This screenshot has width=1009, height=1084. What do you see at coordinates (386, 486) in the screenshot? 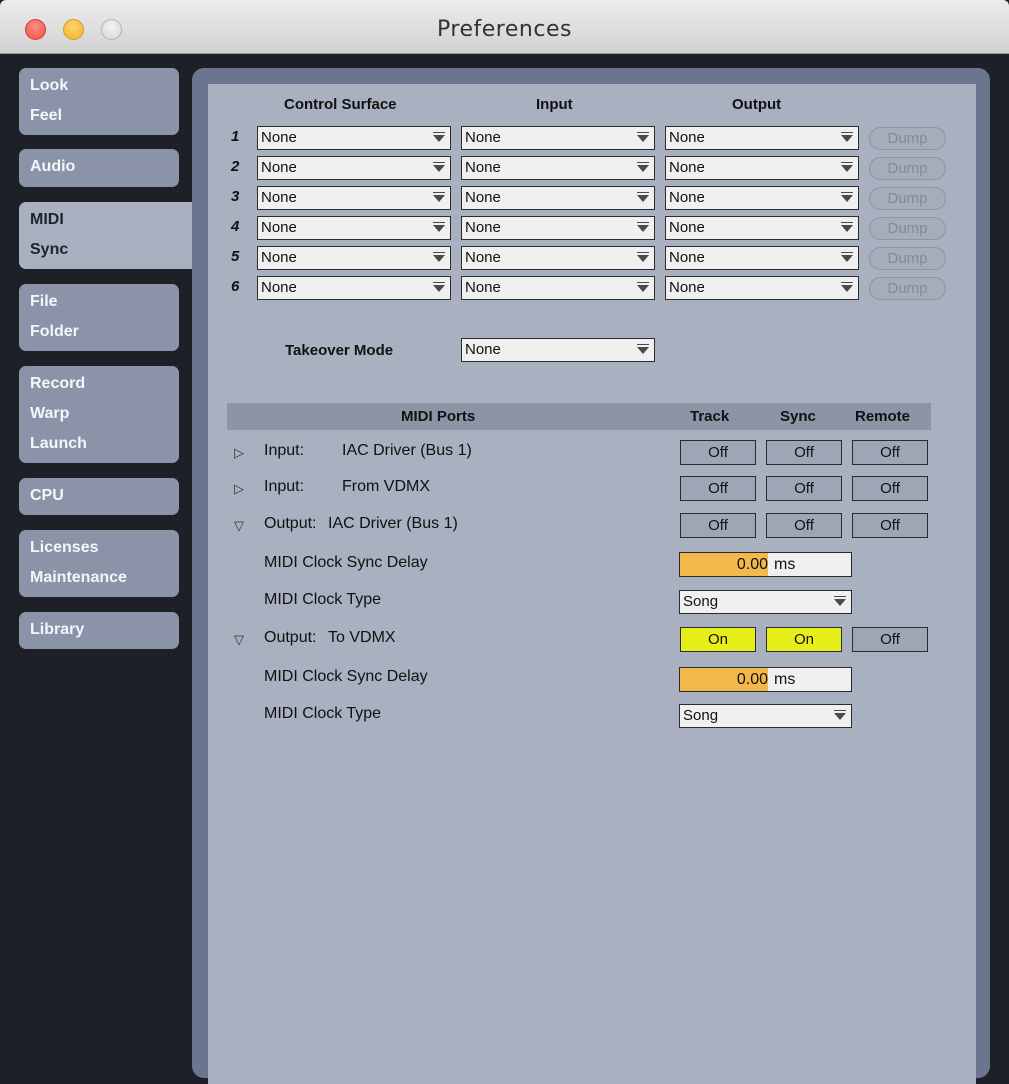
I see `port-name: From VDMX` at bounding box center [386, 486].